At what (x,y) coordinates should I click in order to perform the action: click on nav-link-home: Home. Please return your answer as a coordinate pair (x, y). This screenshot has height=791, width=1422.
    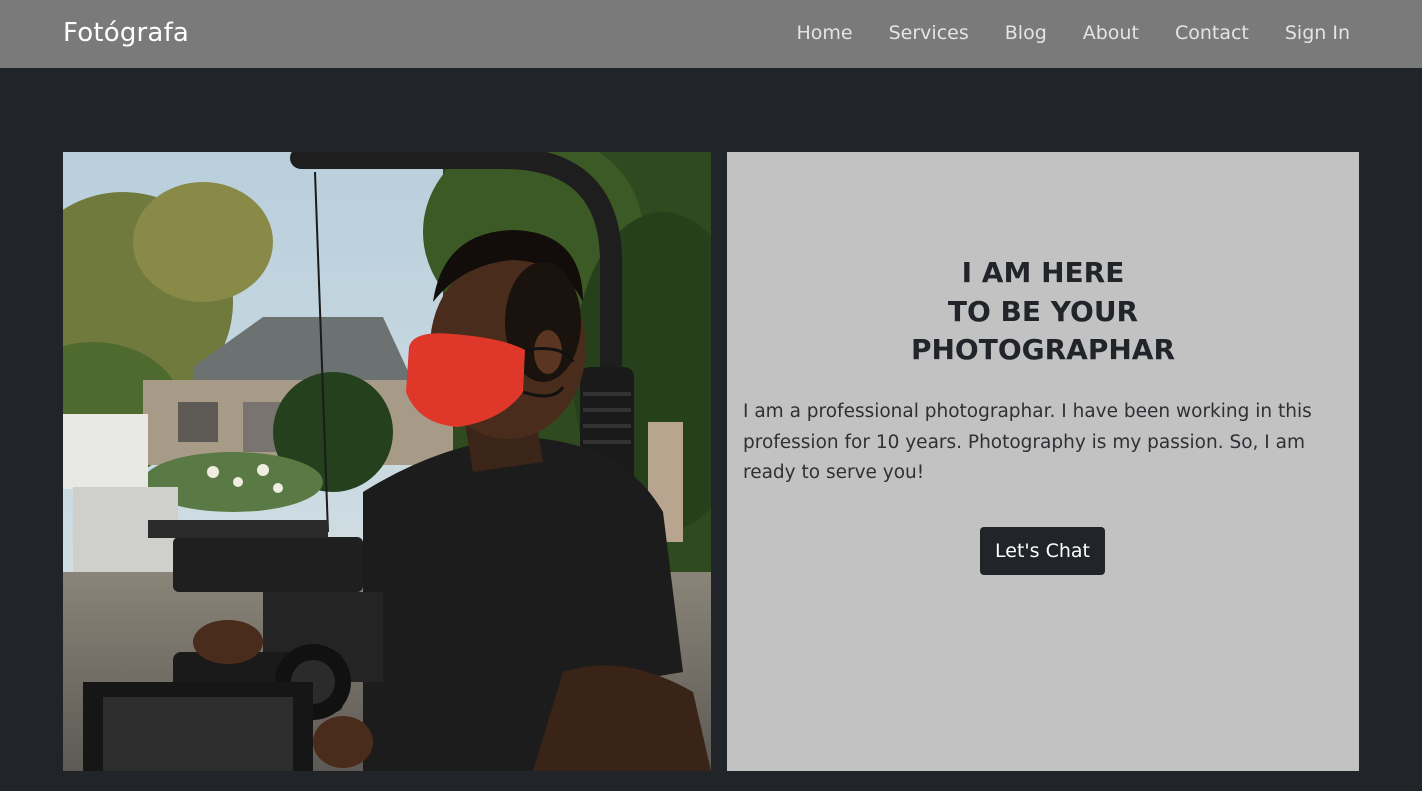
    Looking at the image, I should click on (825, 33).